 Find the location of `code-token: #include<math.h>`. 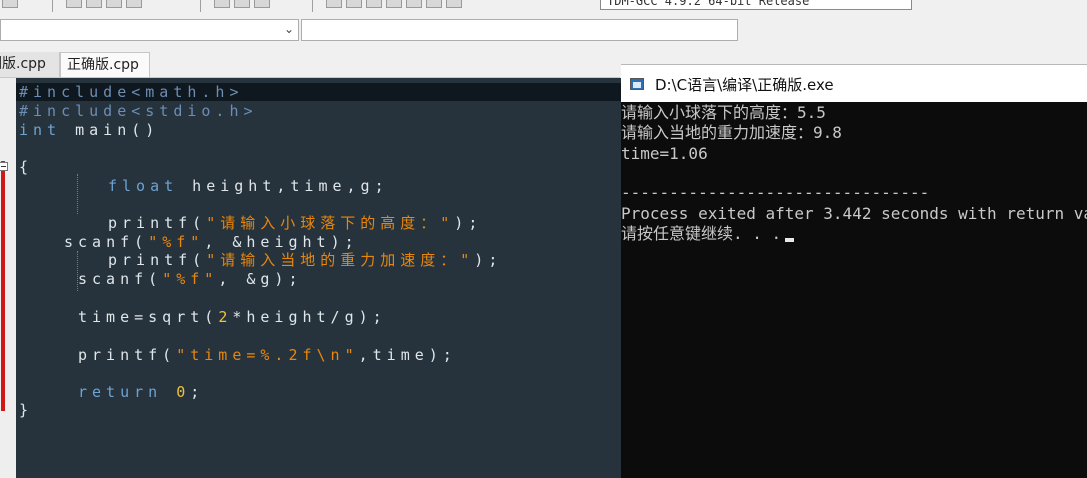

code-token: #include<math.h> is located at coordinates (131, 92).